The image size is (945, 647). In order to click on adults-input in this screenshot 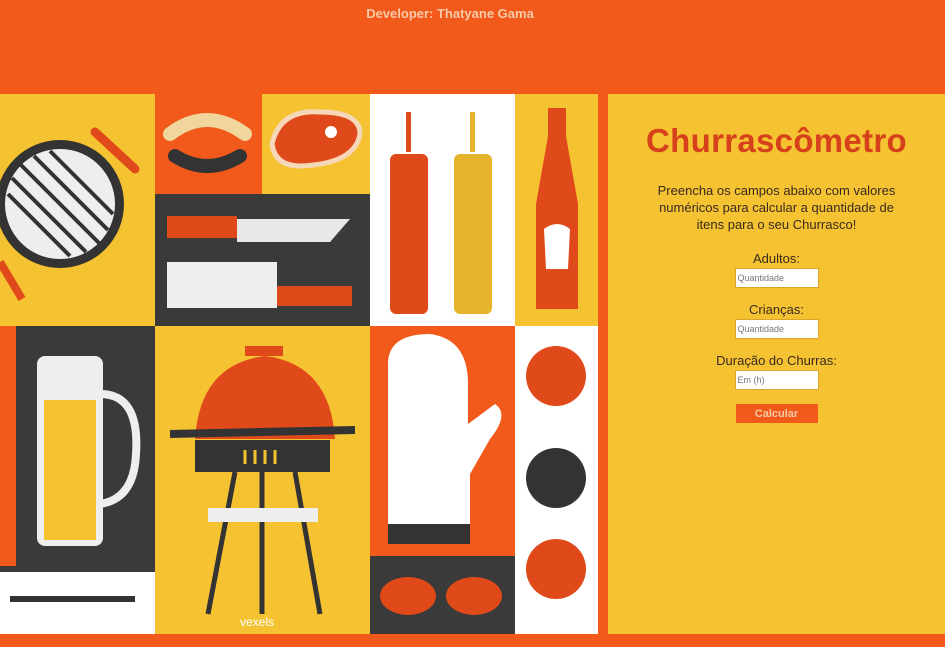, I will do `click(776, 278)`.